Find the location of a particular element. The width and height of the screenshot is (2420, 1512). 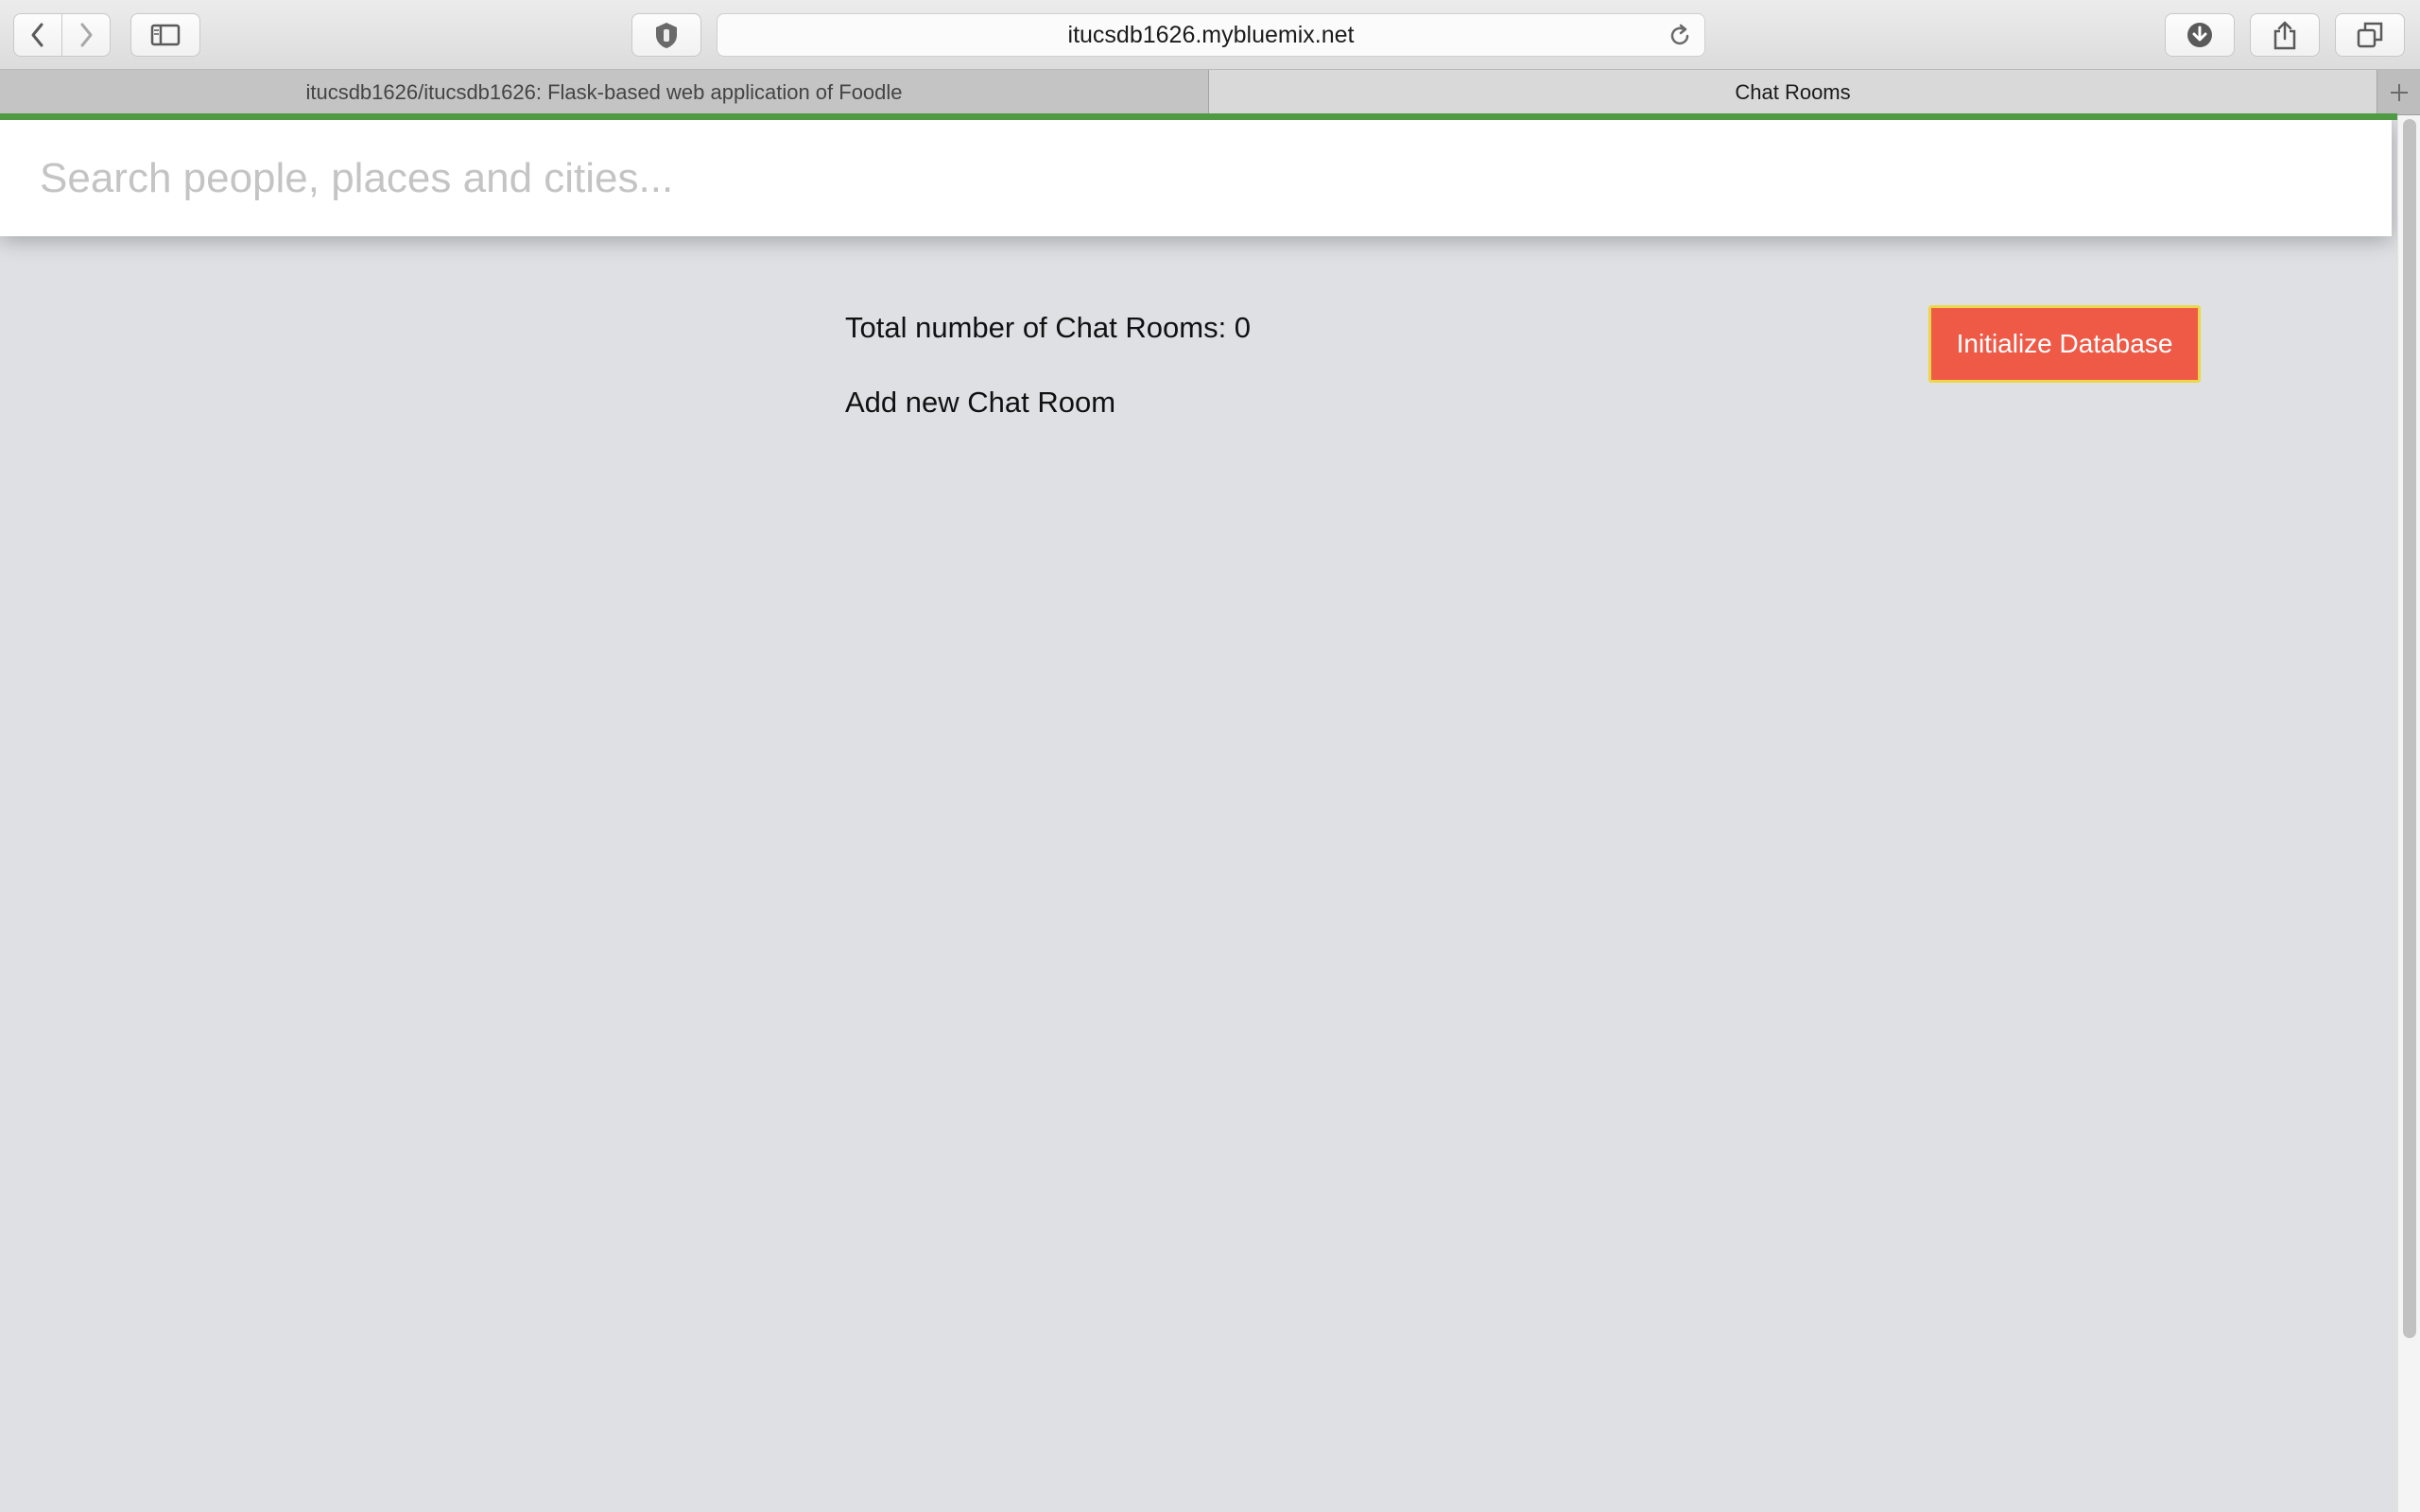

search-bar is located at coordinates (1196, 178).